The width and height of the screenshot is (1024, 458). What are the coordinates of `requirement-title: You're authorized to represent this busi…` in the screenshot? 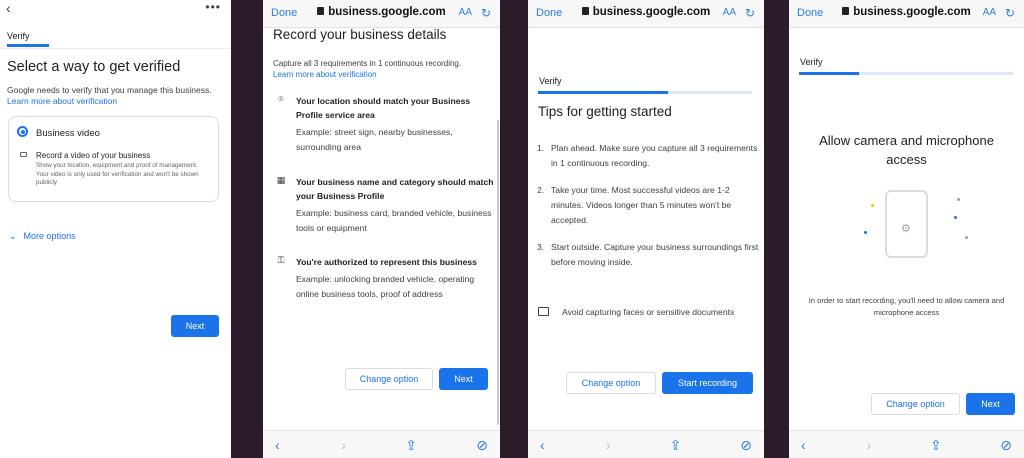 It's located at (386, 262).